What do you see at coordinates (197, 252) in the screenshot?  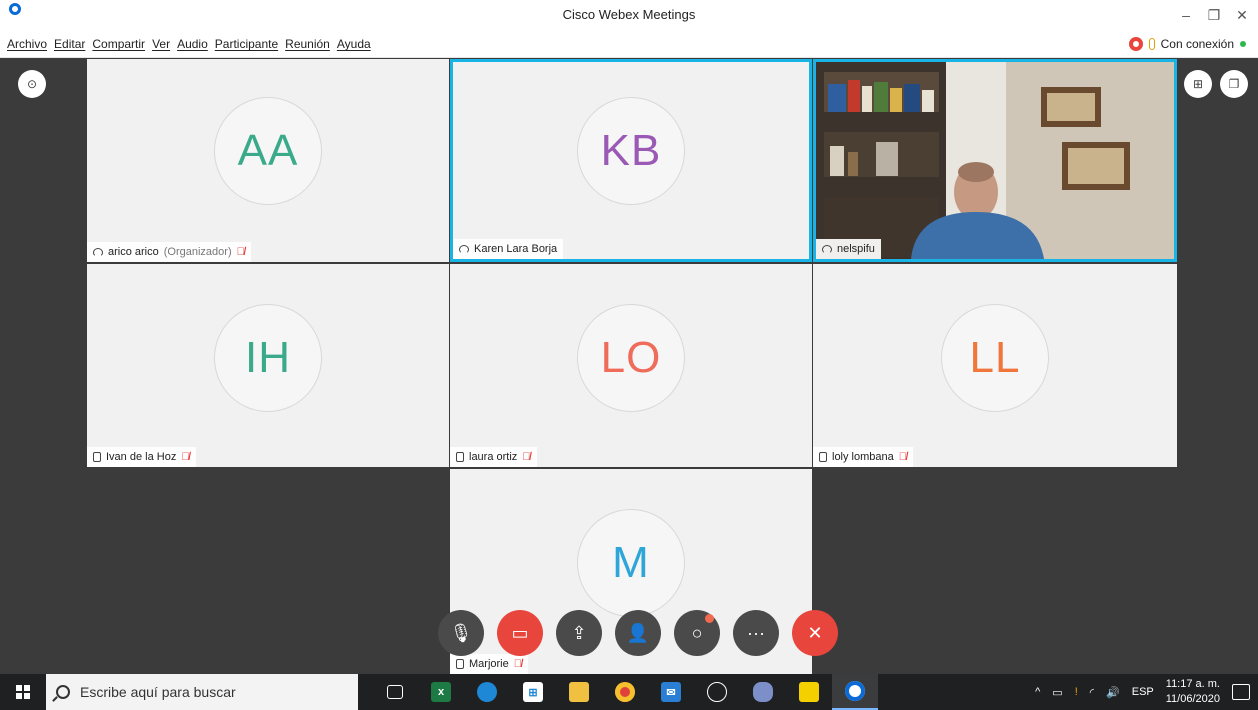 I see `participant-role: (Organizador)` at bounding box center [197, 252].